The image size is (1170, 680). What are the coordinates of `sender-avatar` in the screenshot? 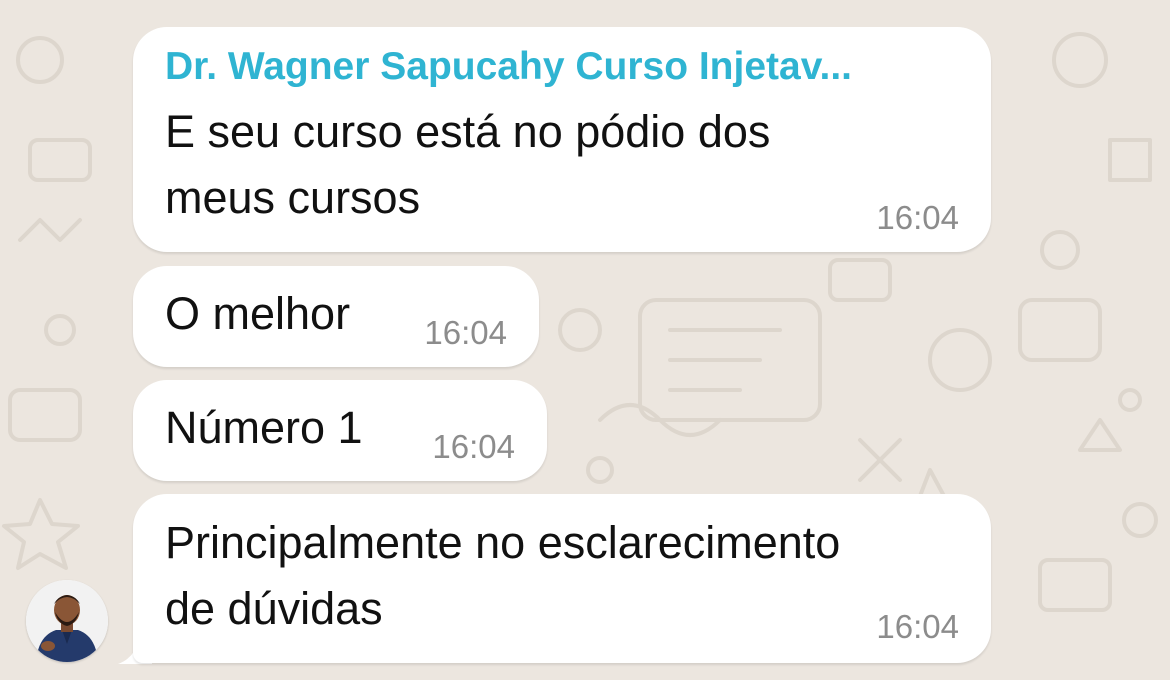 It's located at (67, 621).